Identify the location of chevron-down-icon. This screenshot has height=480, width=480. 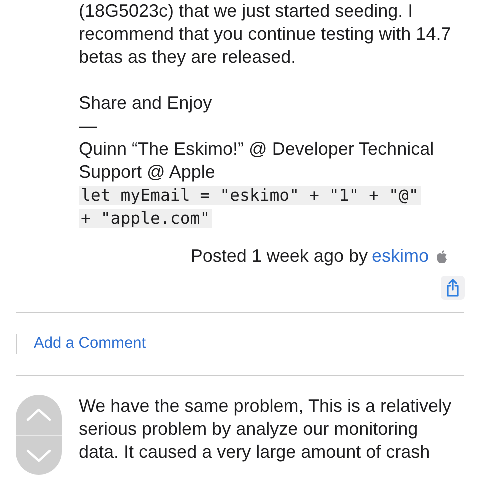
(39, 455).